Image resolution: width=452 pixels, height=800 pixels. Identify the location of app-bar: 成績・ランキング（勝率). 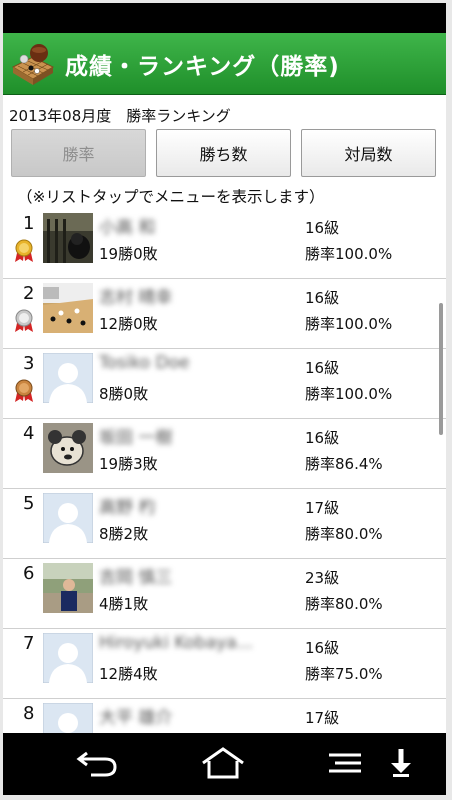
(224, 64).